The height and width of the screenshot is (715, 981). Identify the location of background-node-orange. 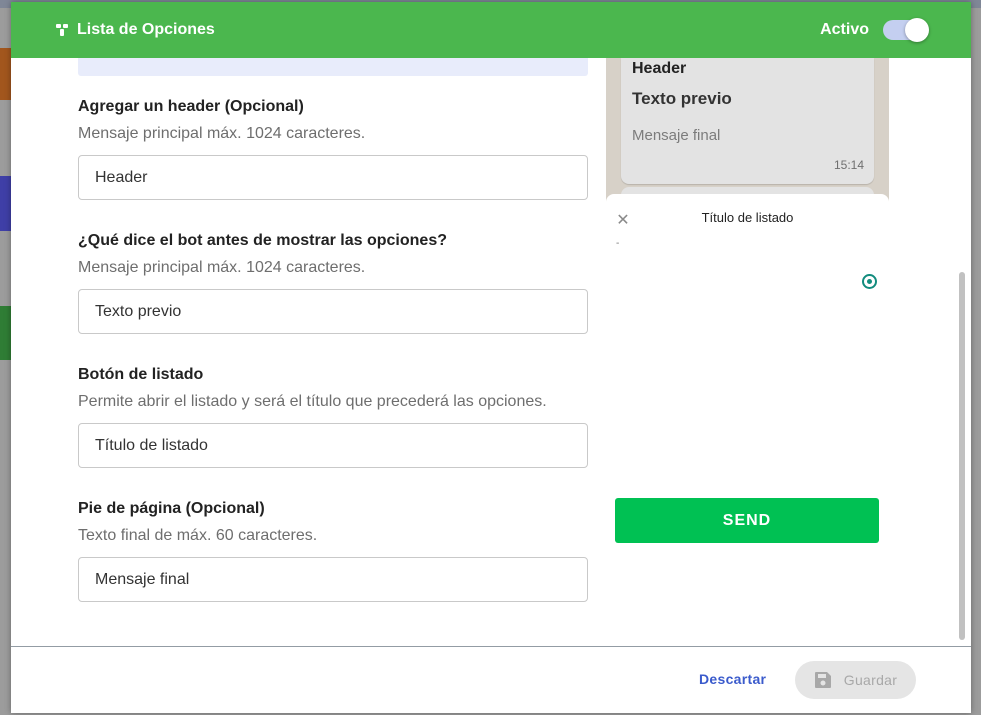
(5, 74).